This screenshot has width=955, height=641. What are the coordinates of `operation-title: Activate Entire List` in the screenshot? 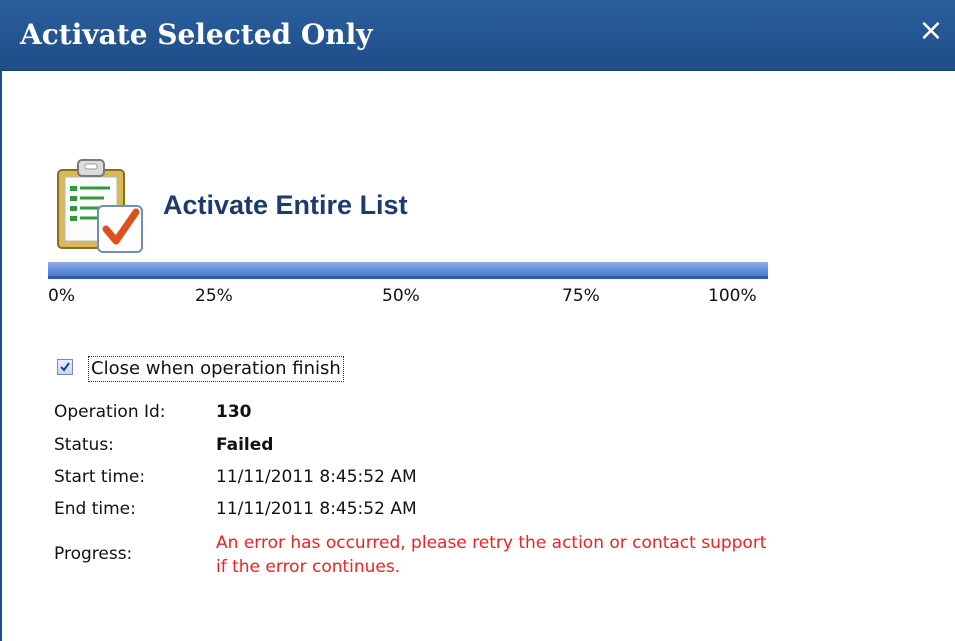 It's located at (285, 205).